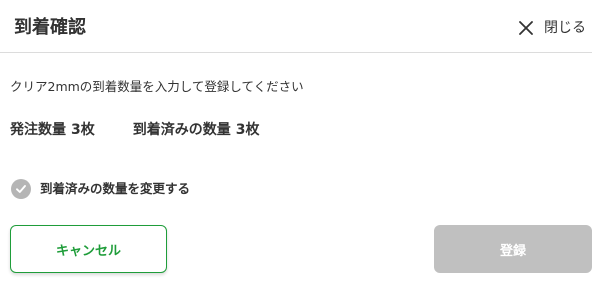  What do you see at coordinates (83, 130) in the screenshot?
I see `order-quantity-value: 3枚` at bounding box center [83, 130].